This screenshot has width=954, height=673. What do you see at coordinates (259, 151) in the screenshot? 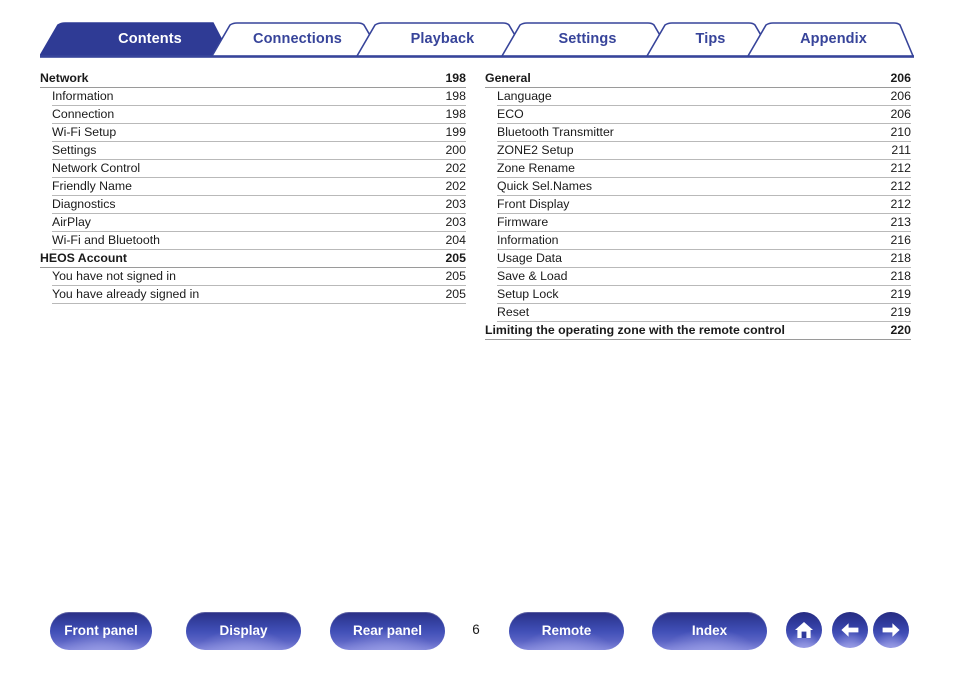
I see `toc-entry-row: Settings 200` at bounding box center [259, 151].